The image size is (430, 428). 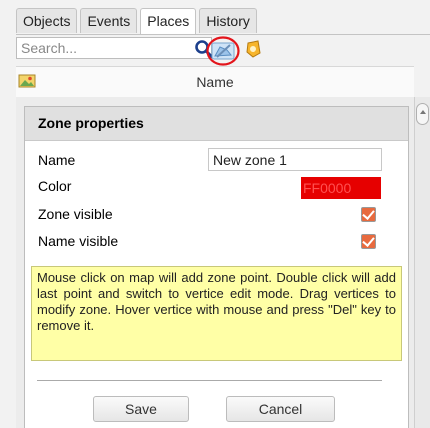 What do you see at coordinates (55, 186) in the screenshot?
I see `zone-color-label: Color` at bounding box center [55, 186].